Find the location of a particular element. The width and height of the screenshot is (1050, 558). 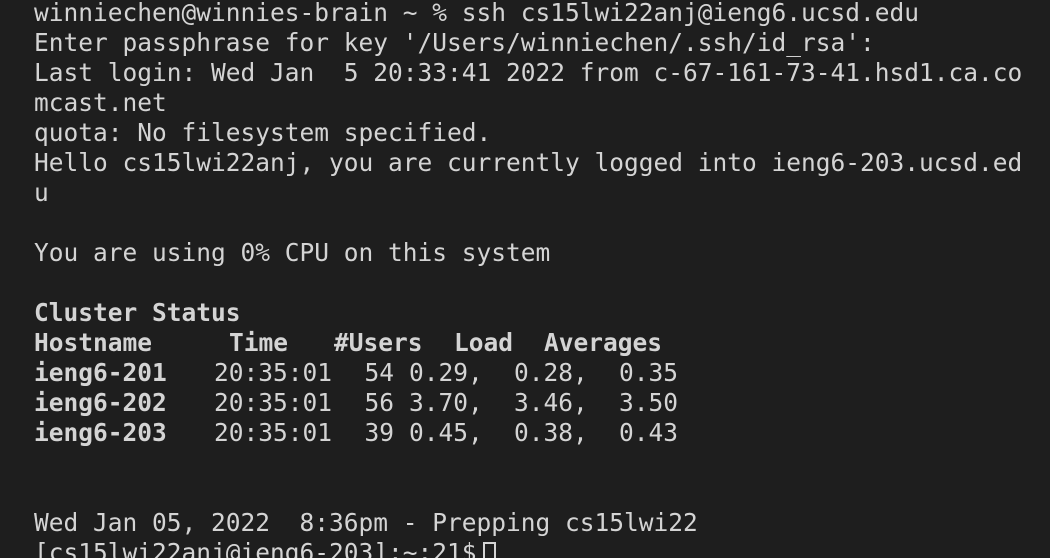

shell-prompt-line: [cs15lwi22anj@ieng6-203]:~:21$ is located at coordinates (542, 548).